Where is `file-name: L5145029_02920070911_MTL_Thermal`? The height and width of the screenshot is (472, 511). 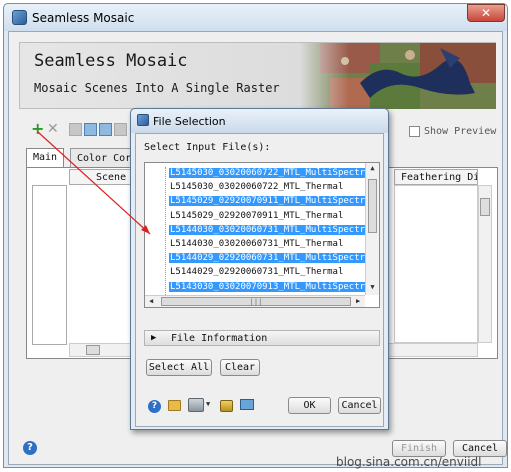
file-name: L5145029_02920070911_MTL_Thermal is located at coordinates (257, 215).